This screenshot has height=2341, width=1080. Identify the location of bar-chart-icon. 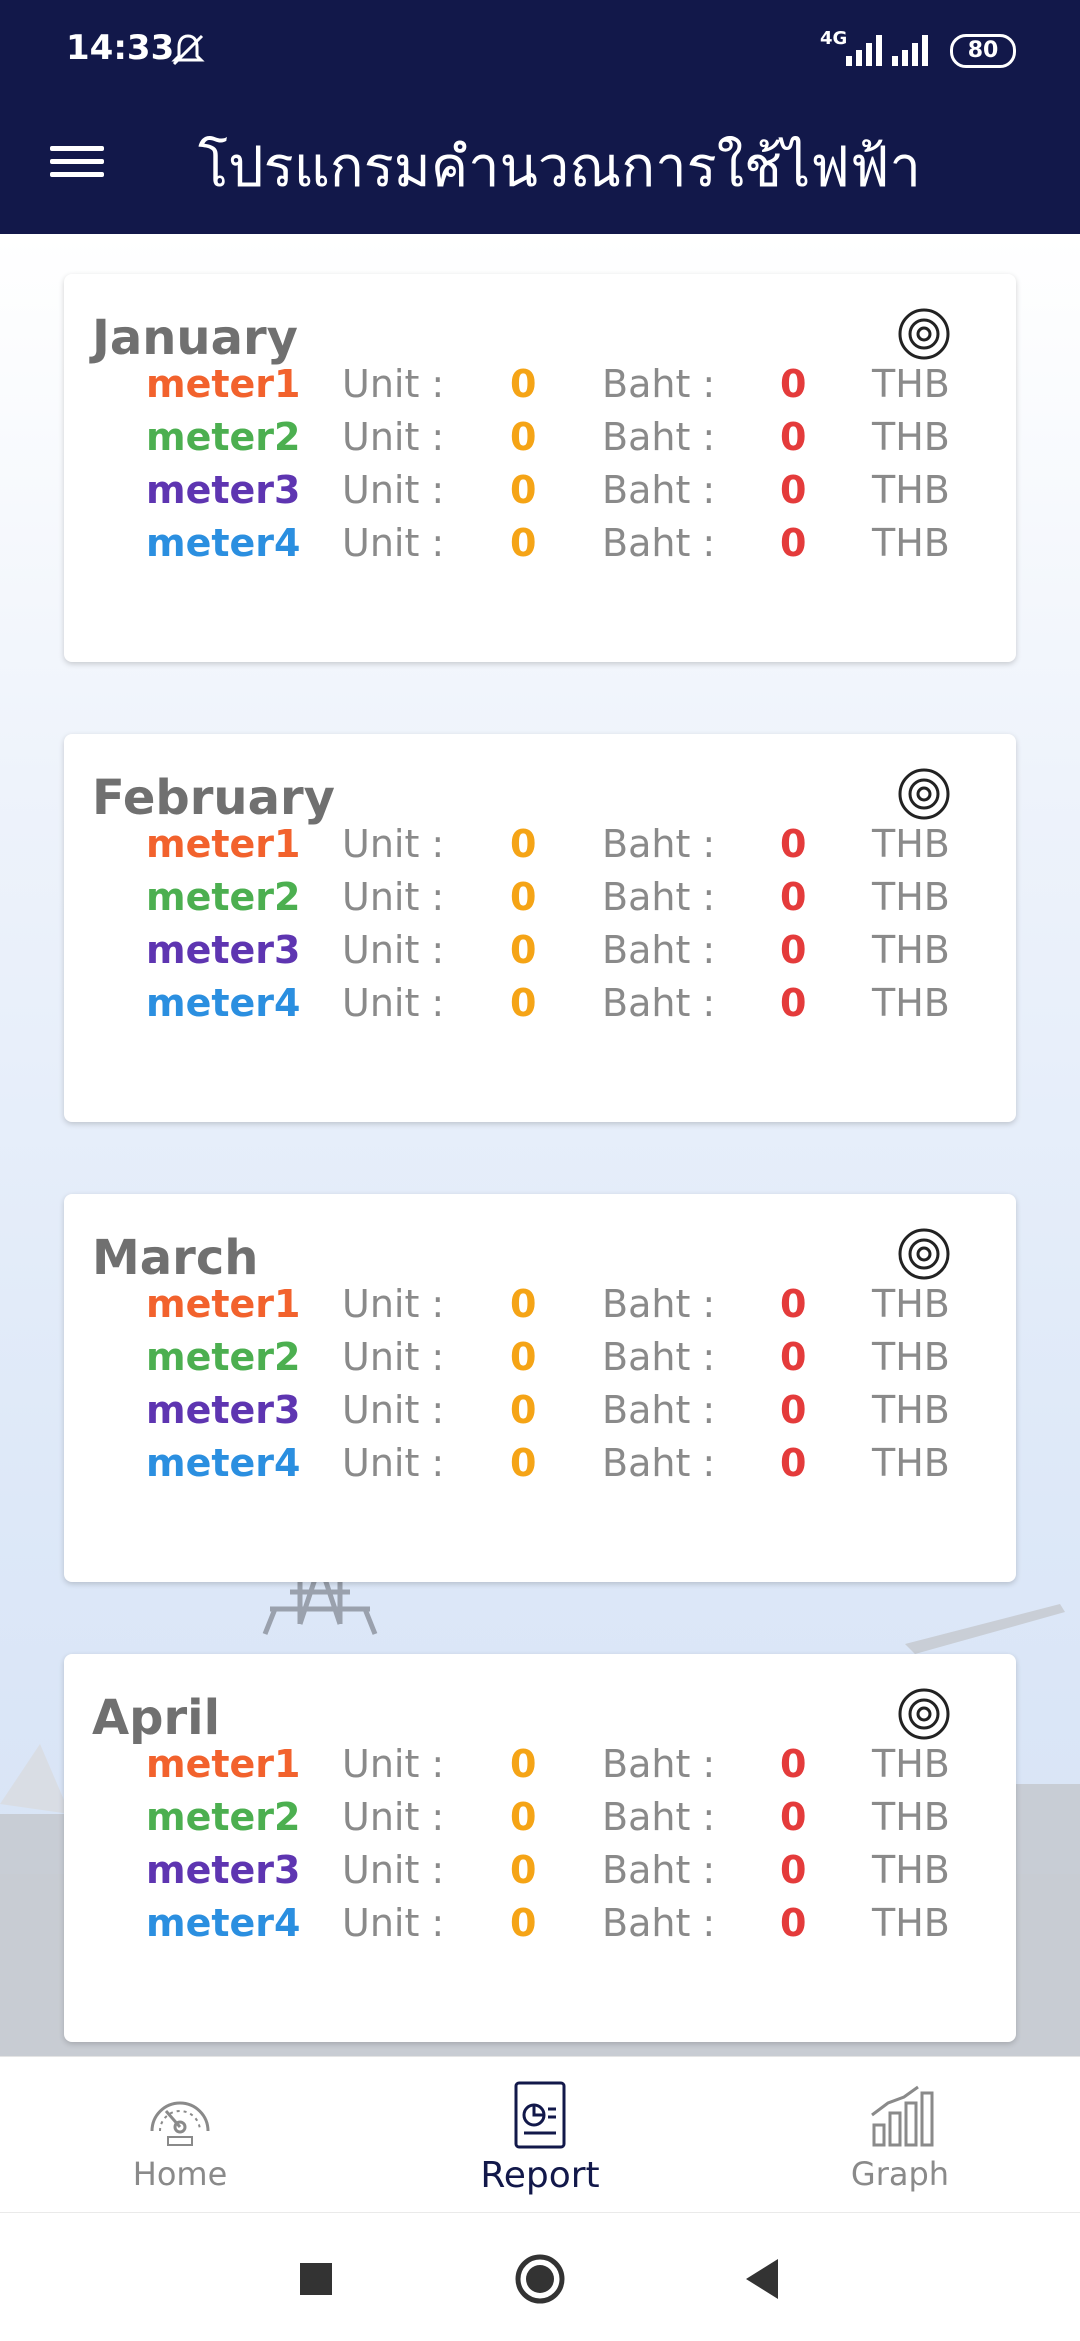
(902, 2116).